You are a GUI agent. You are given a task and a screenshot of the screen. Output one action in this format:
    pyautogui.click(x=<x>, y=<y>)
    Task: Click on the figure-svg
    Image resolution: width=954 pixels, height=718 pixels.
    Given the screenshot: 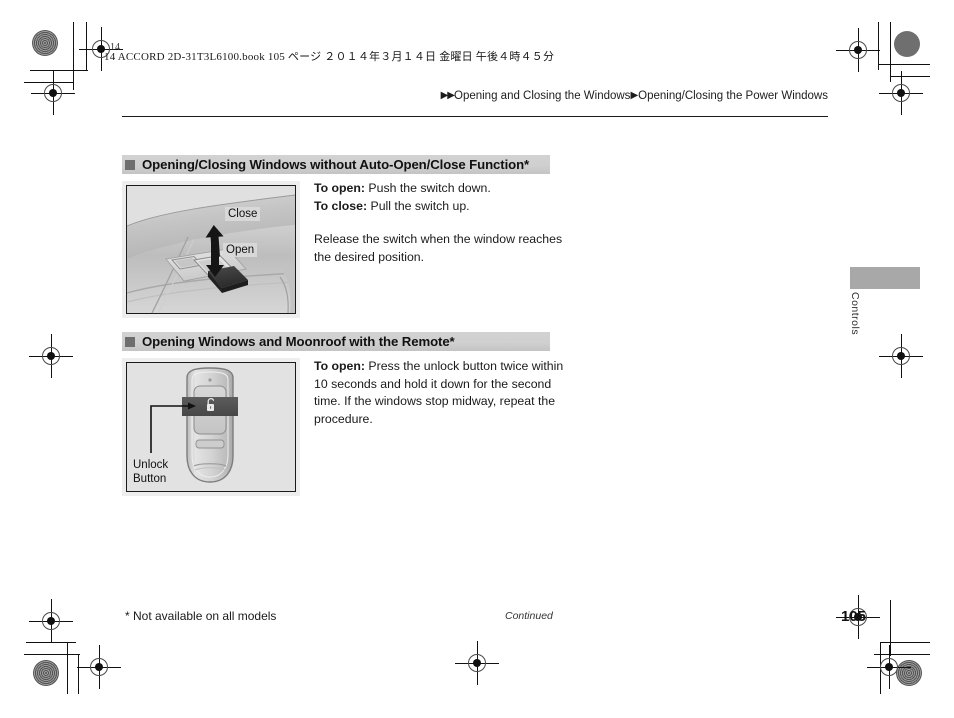 What is the action you would take?
    pyautogui.click(x=211, y=249)
    